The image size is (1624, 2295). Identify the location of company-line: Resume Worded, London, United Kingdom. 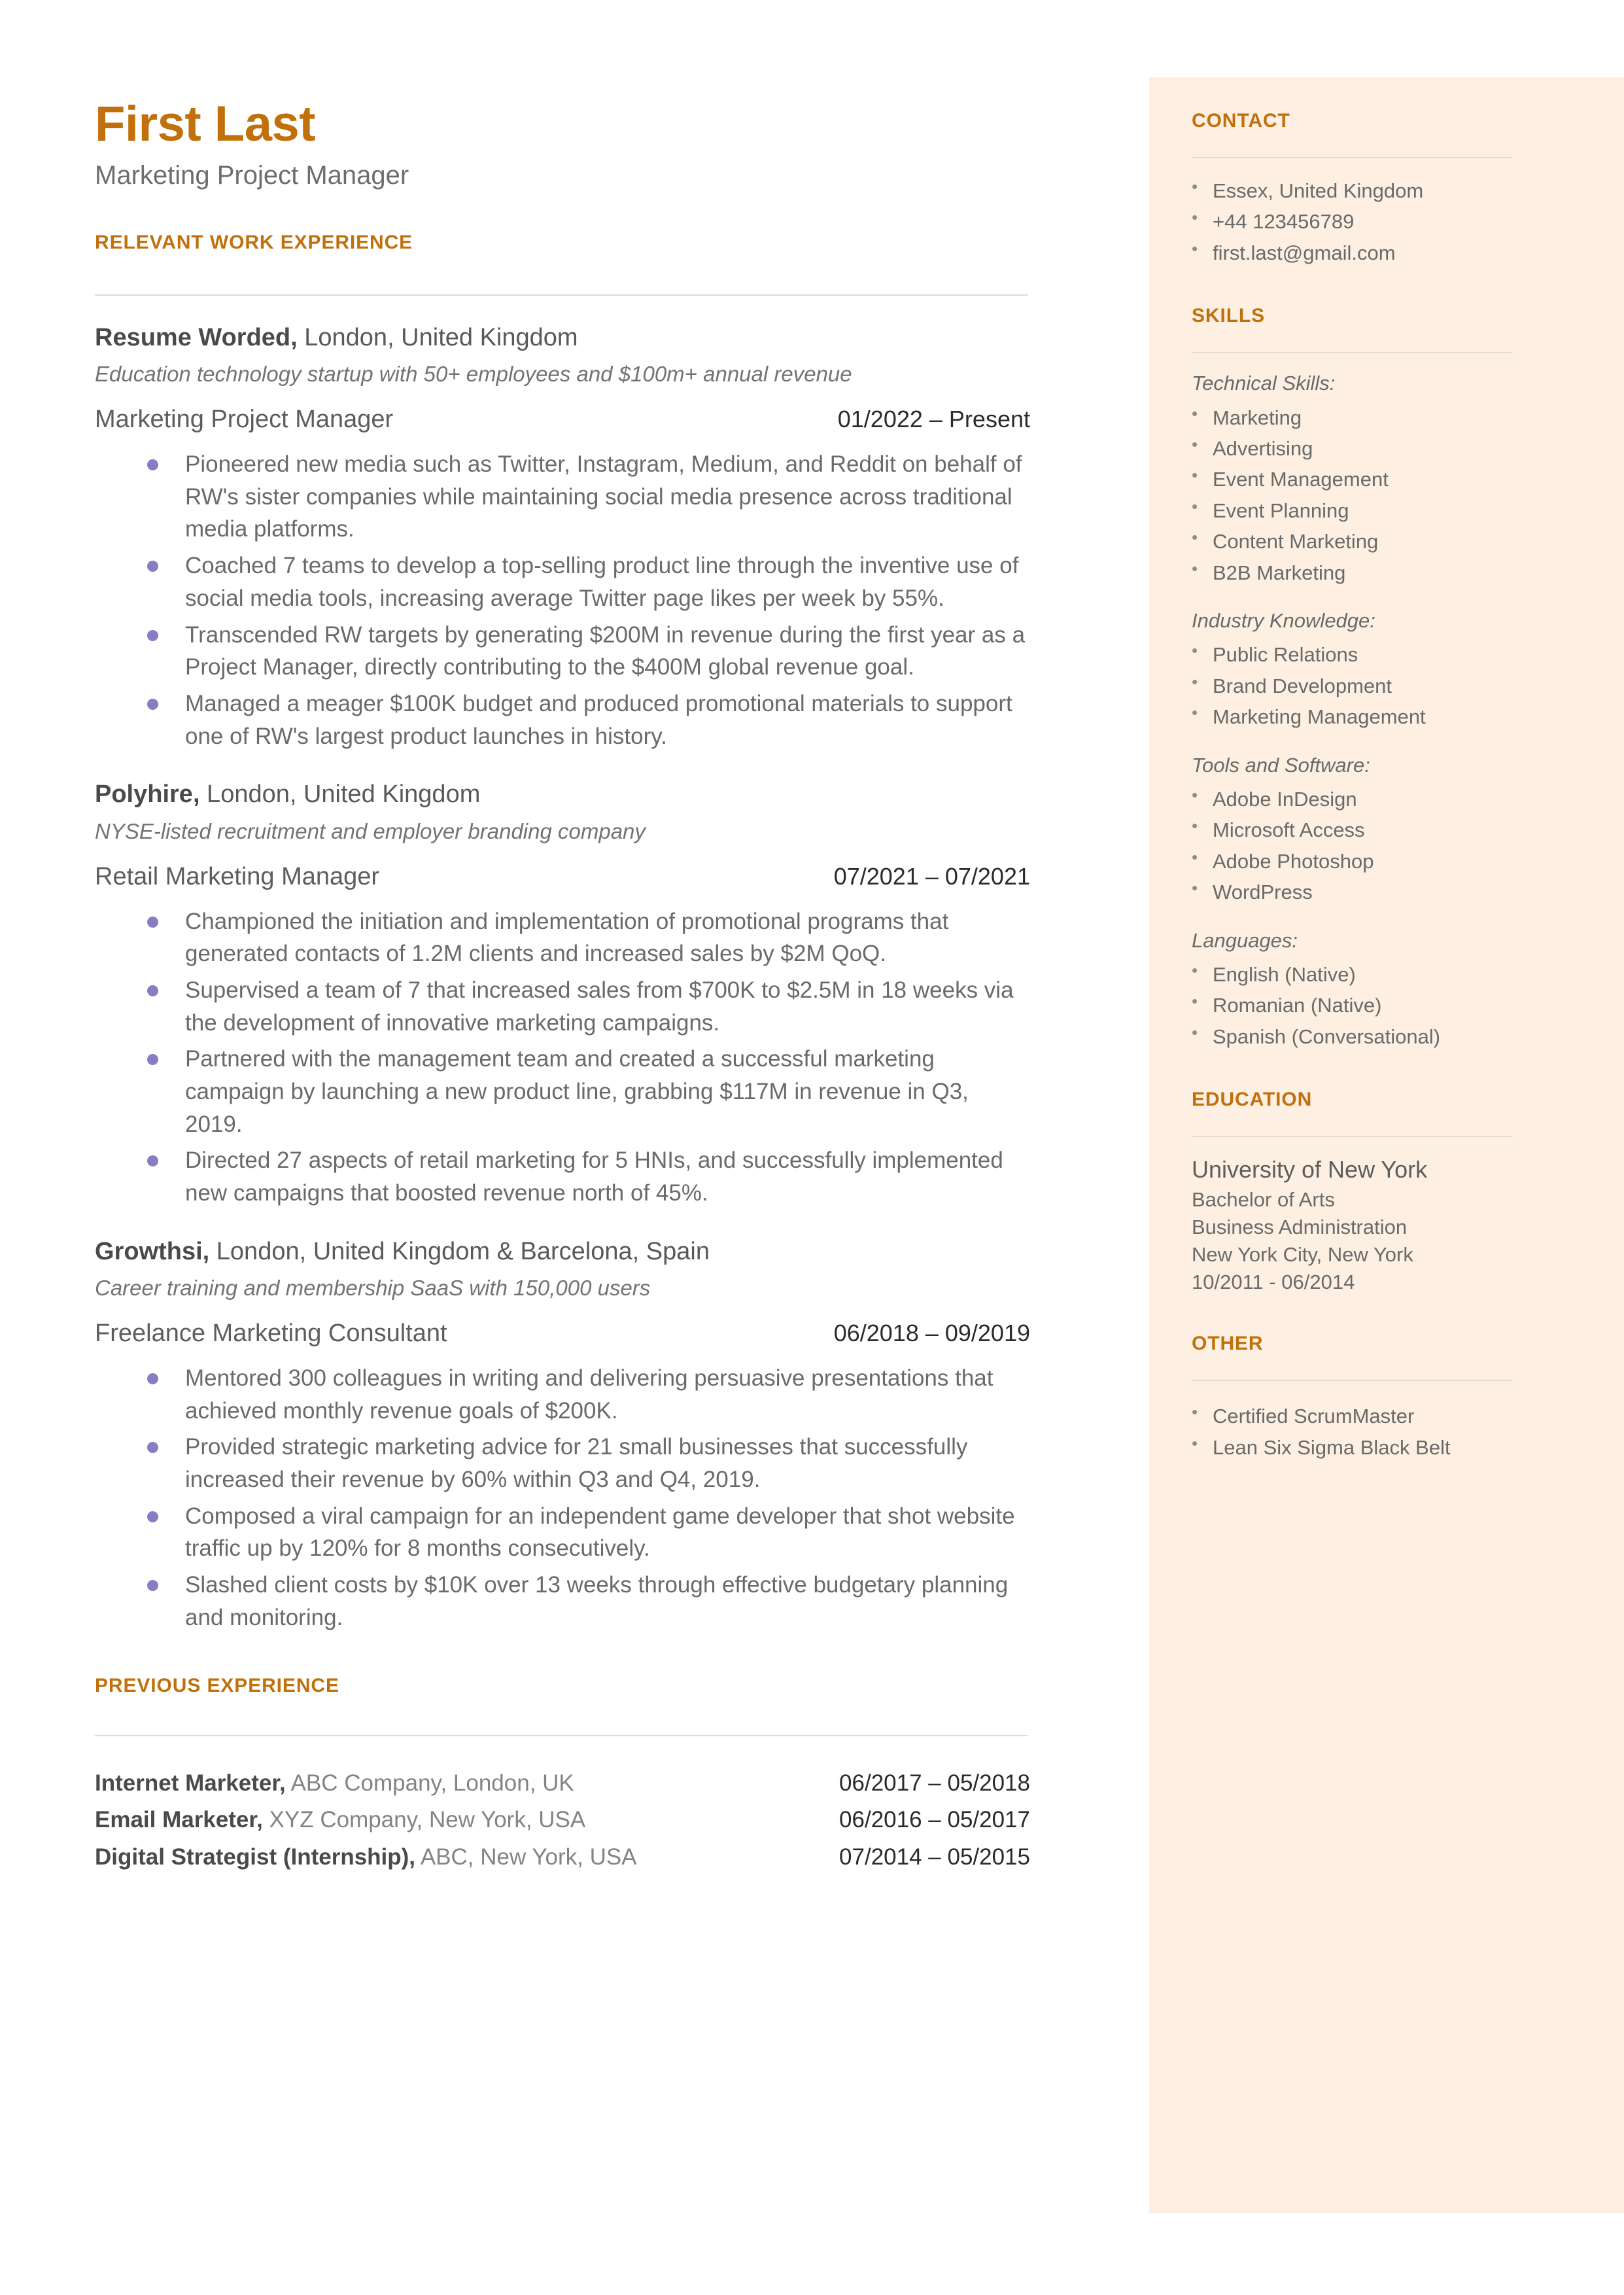
(562, 338).